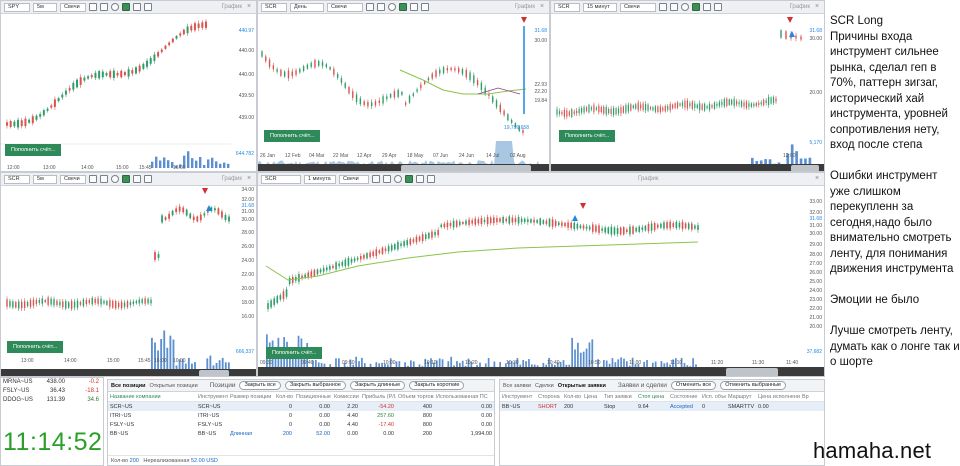 The image size is (960, 466). I want to click on close-all-button: Закрыть все, so click(260, 385).